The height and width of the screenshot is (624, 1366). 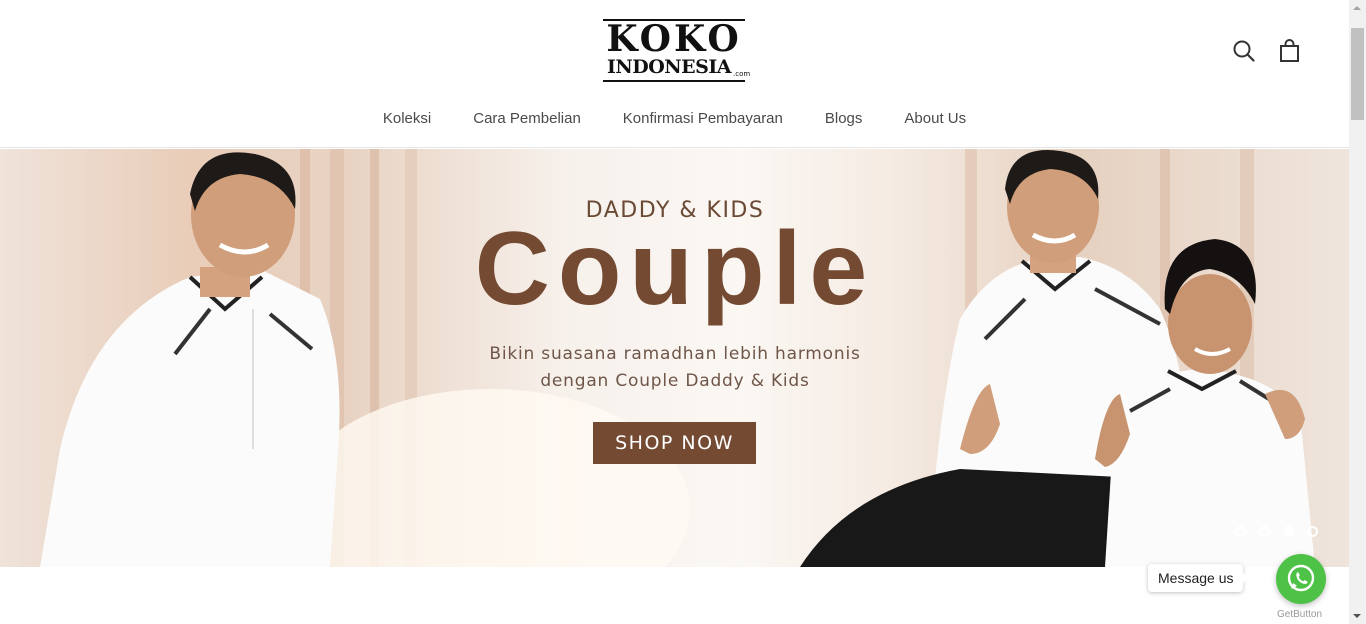 What do you see at coordinates (490, 478) in the screenshot?
I see `light-glow` at bounding box center [490, 478].